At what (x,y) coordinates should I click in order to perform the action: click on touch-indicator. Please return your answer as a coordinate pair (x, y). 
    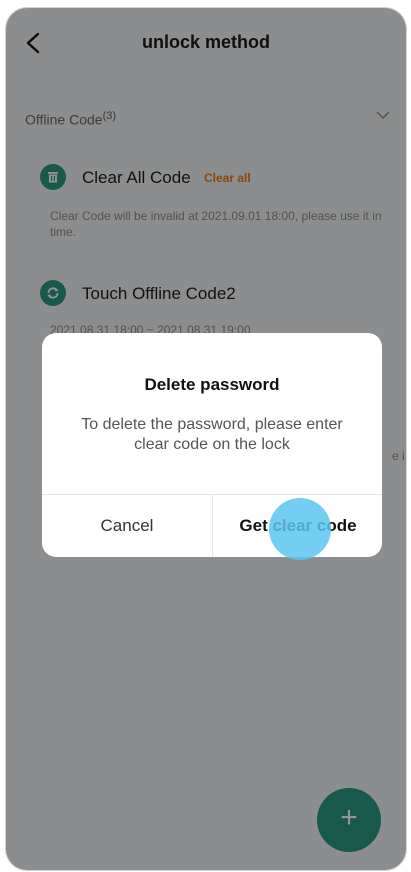
    Looking at the image, I should click on (300, 529).